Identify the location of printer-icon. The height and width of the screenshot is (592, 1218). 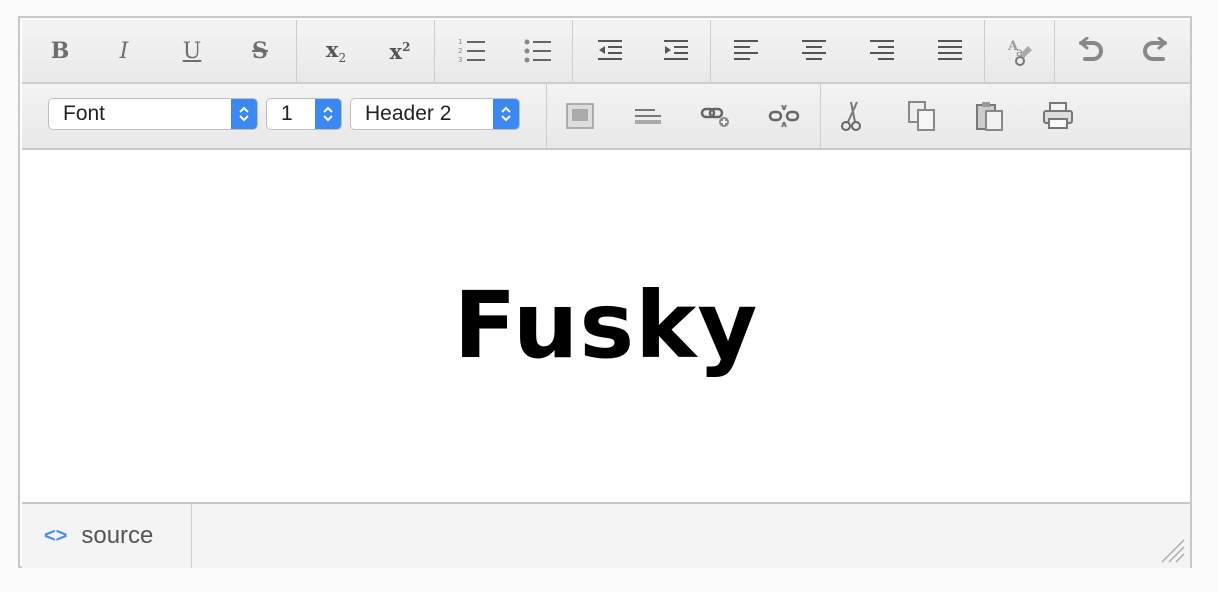
(1058, 115).